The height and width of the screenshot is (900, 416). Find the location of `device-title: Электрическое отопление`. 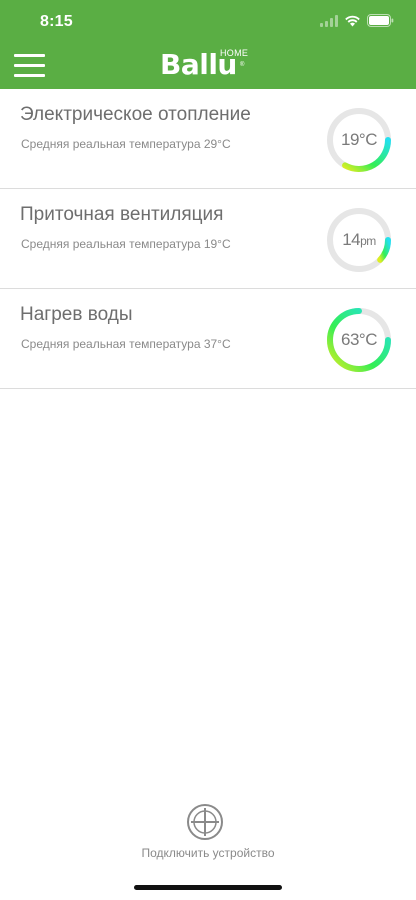

device-title: Электрическое отопление is located at coordinates (135, 114).